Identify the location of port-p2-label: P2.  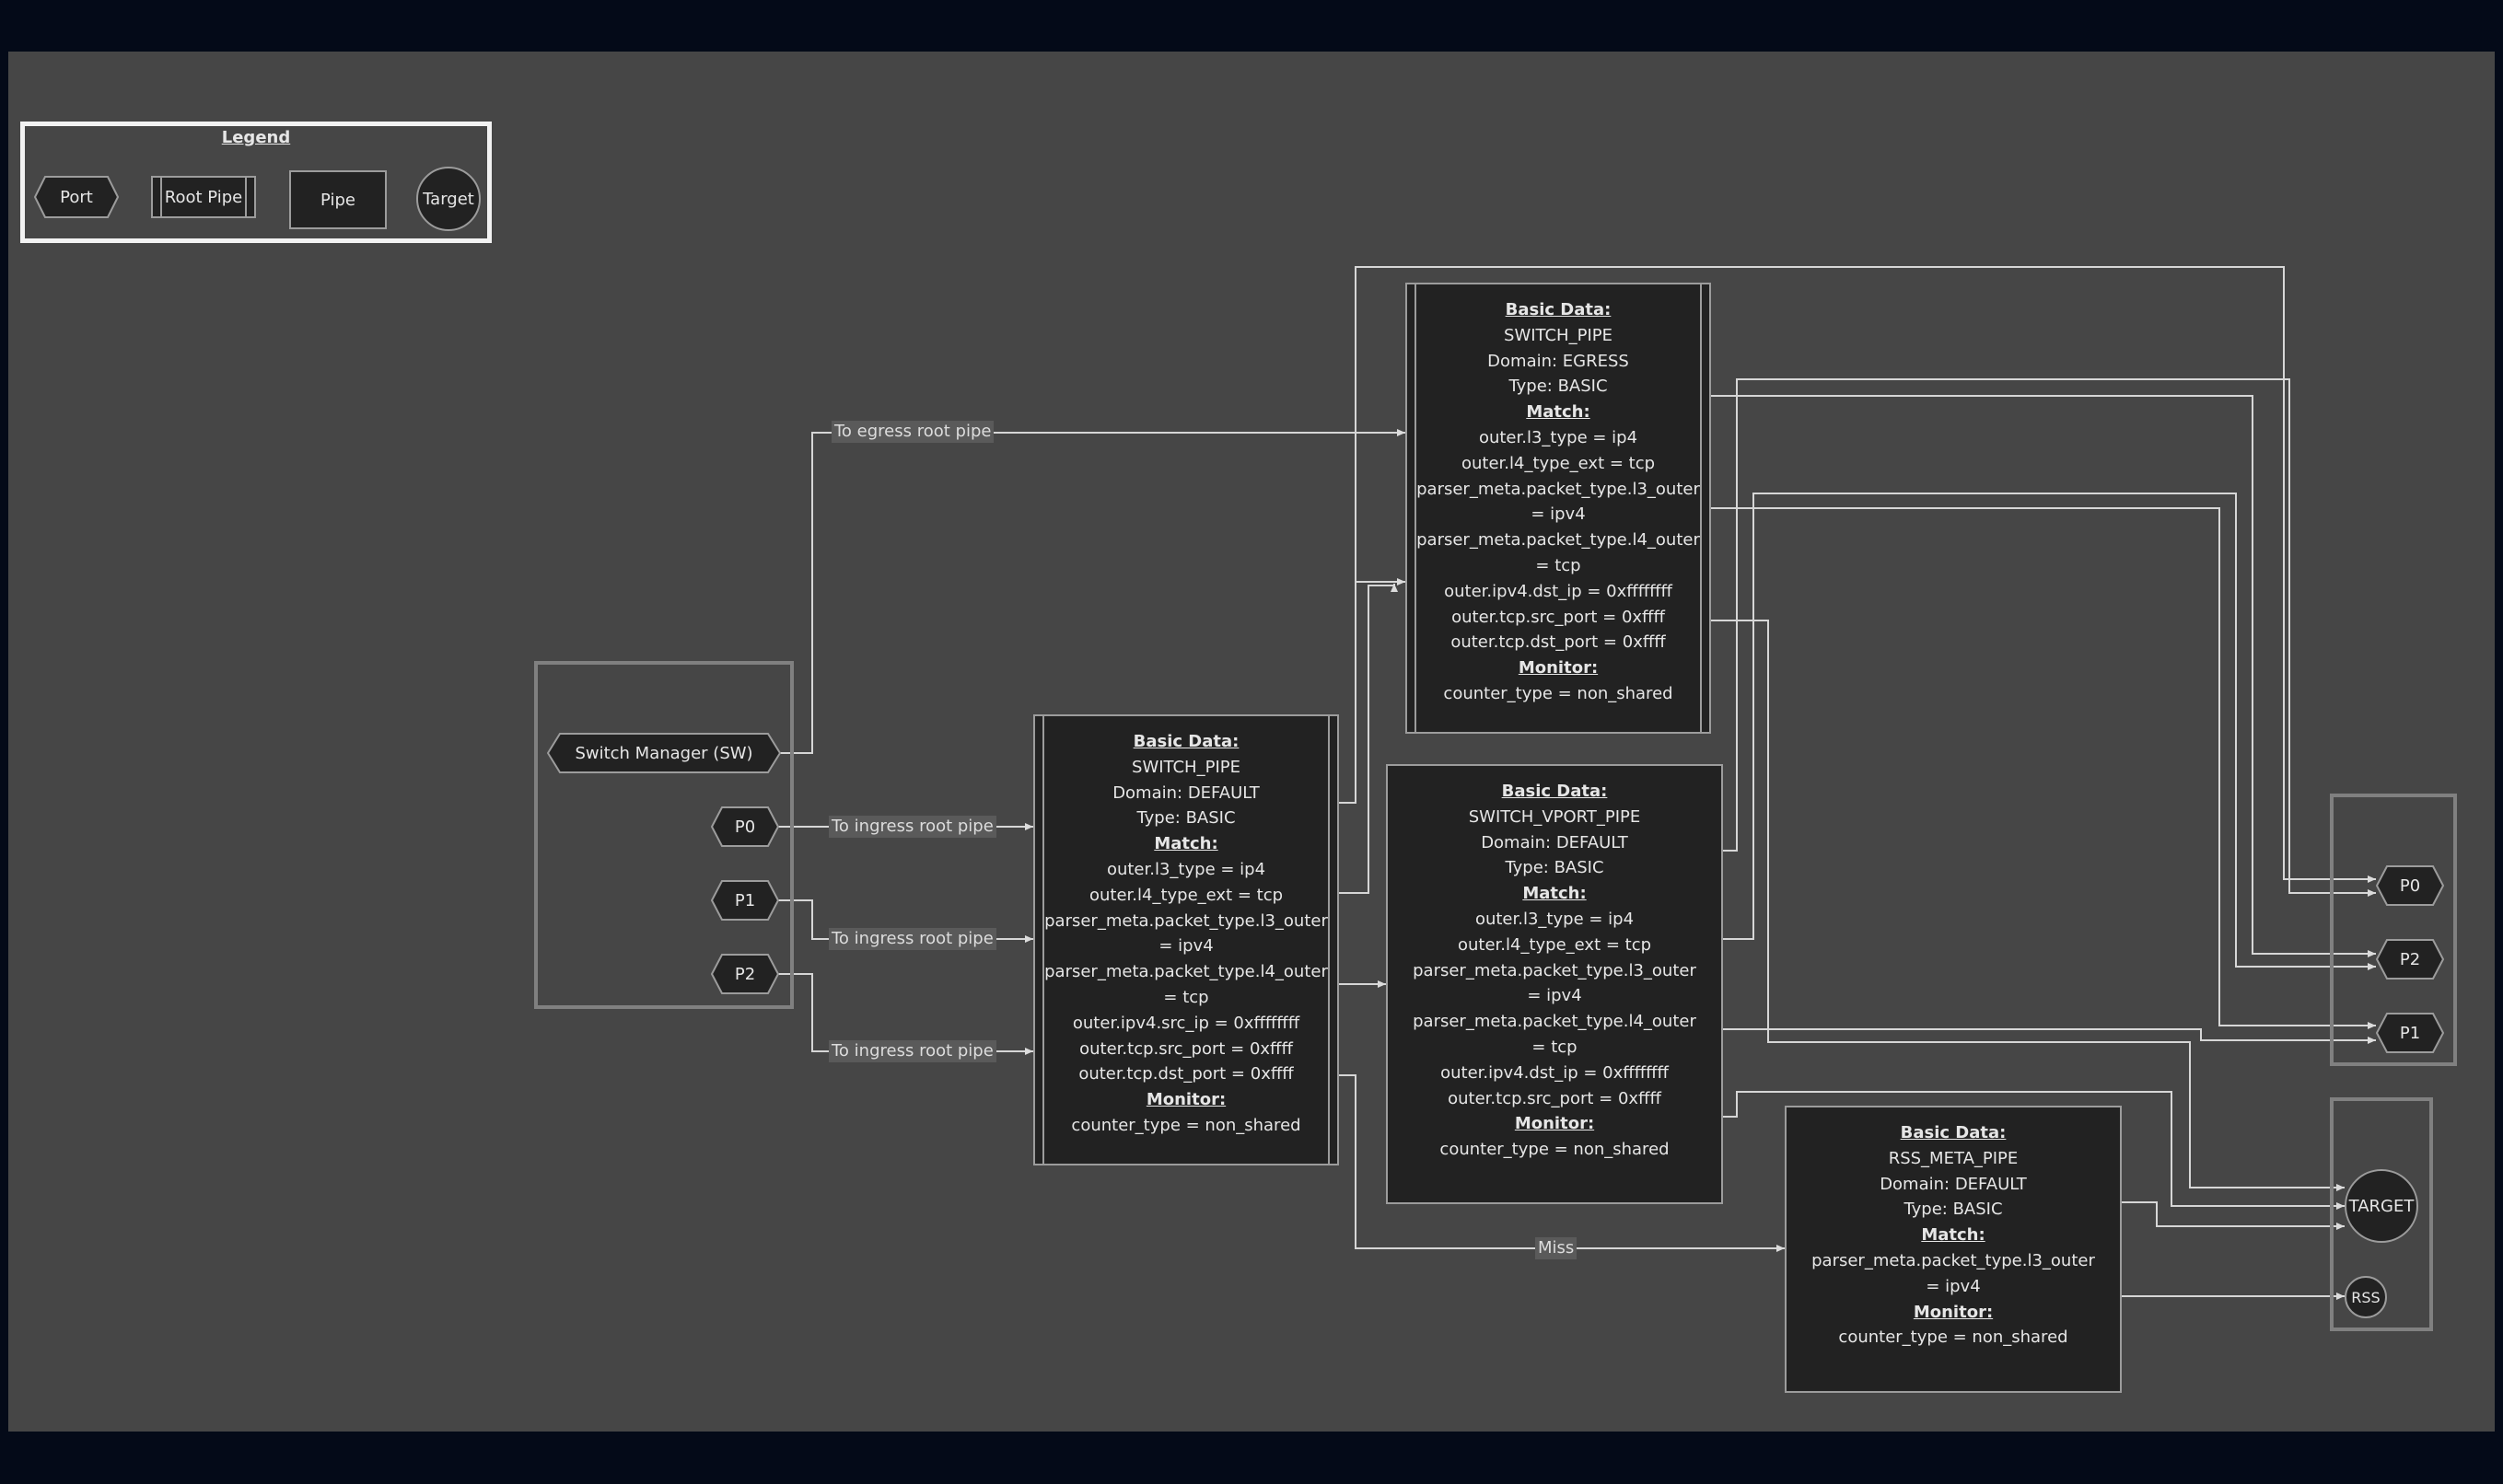
(745, 974).